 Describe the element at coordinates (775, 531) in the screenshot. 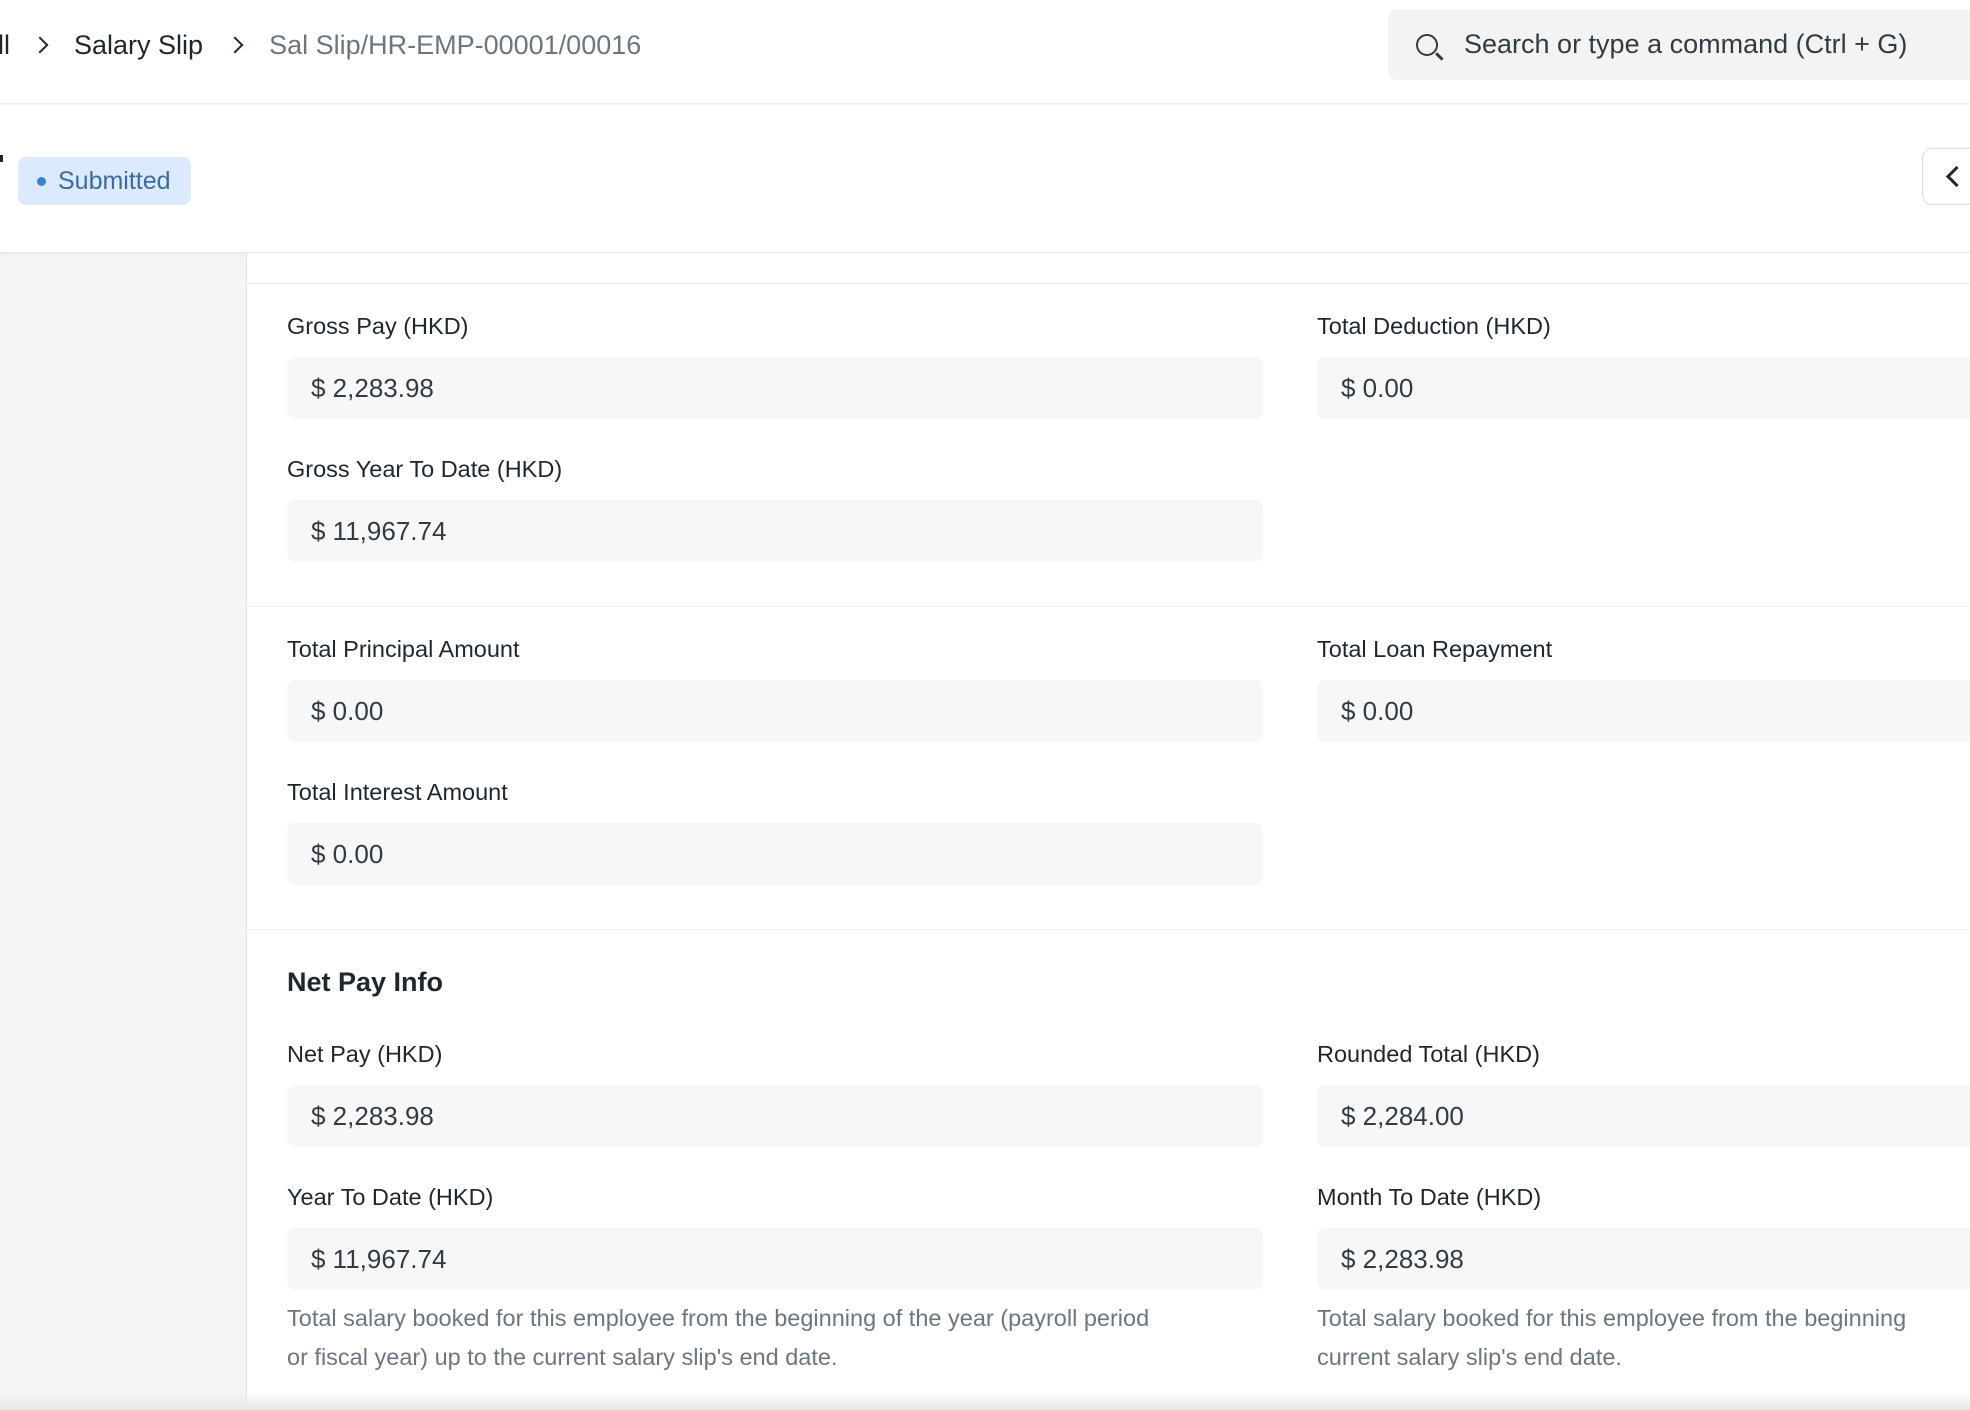

I see `gross-ytd-field: $ 11,967.74` at that location.